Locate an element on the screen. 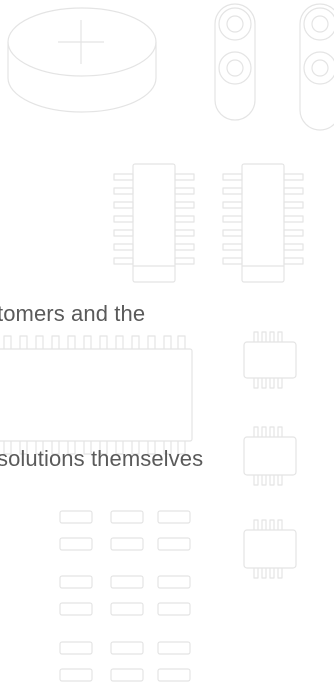 Image resolution: width=334 pixels, height=682 pixels. body-text-line: solutions themselves is located at coordinates (102, 458).